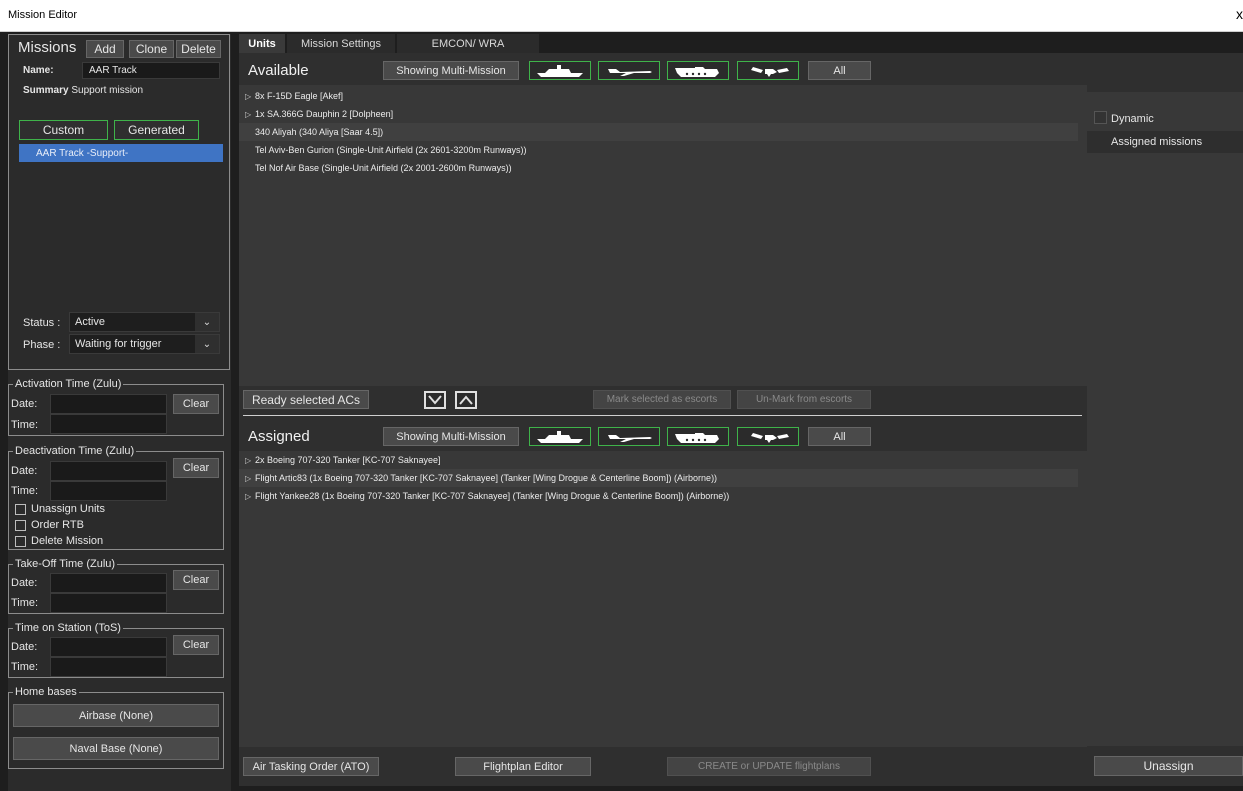  What do you see at coordinates (306, 399) in the screenshot?
I see `ready-selected-button: Ready selected ACs` at bounding box center [306, 399].